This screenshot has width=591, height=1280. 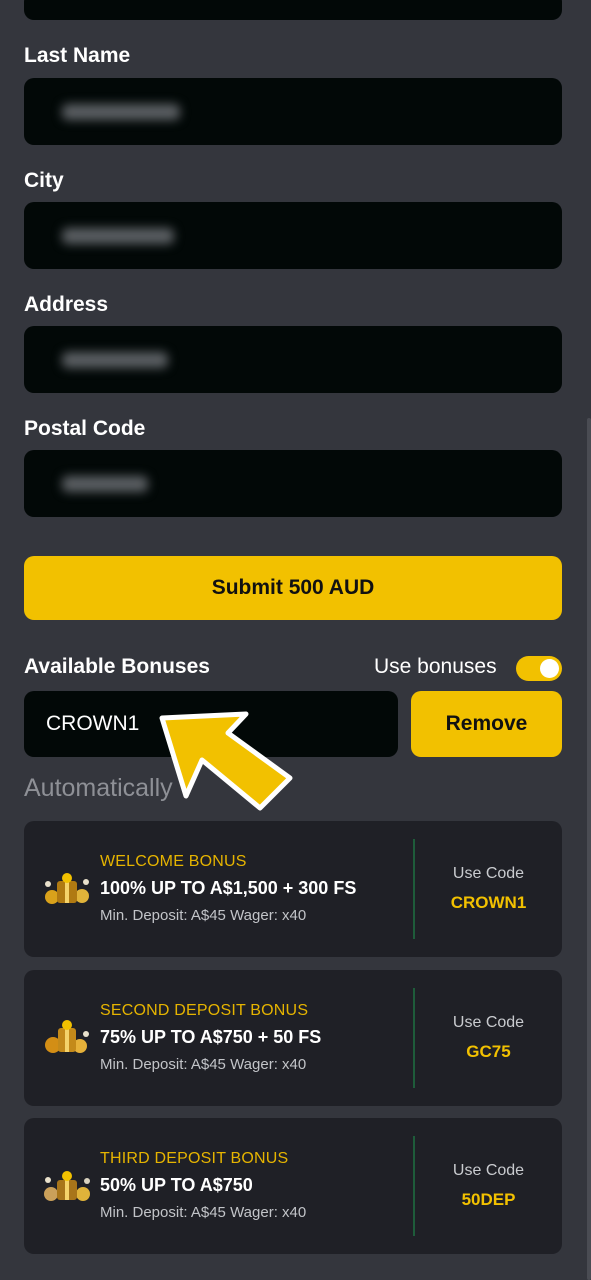 I want to click on postal-code-field, so click(x=293, y=483).